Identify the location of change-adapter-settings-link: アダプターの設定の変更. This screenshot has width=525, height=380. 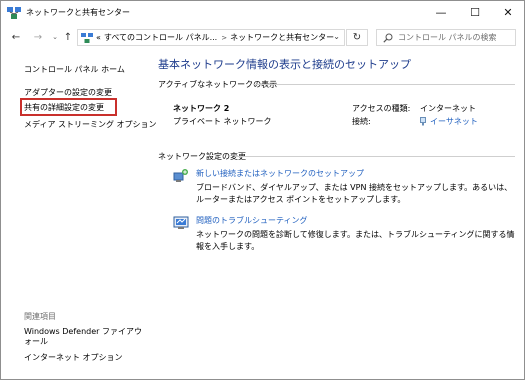
(68, 92).